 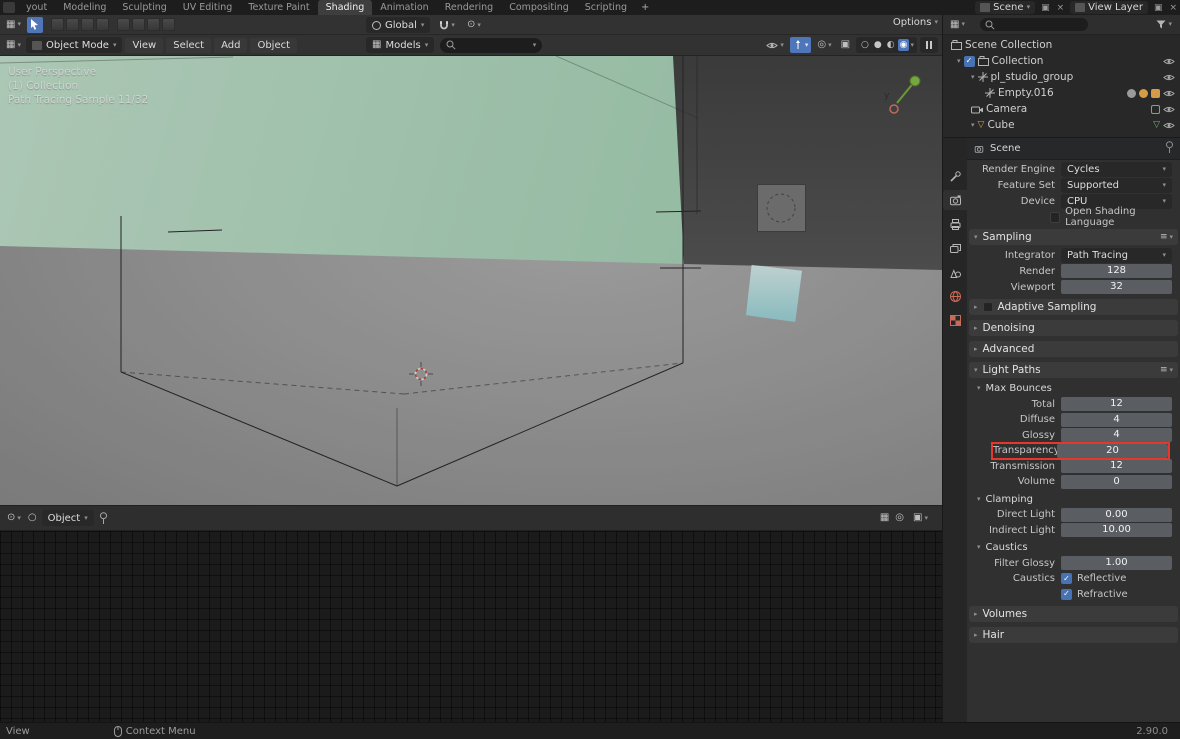 I want to click on tab-tool, so click(x=955, y=176).